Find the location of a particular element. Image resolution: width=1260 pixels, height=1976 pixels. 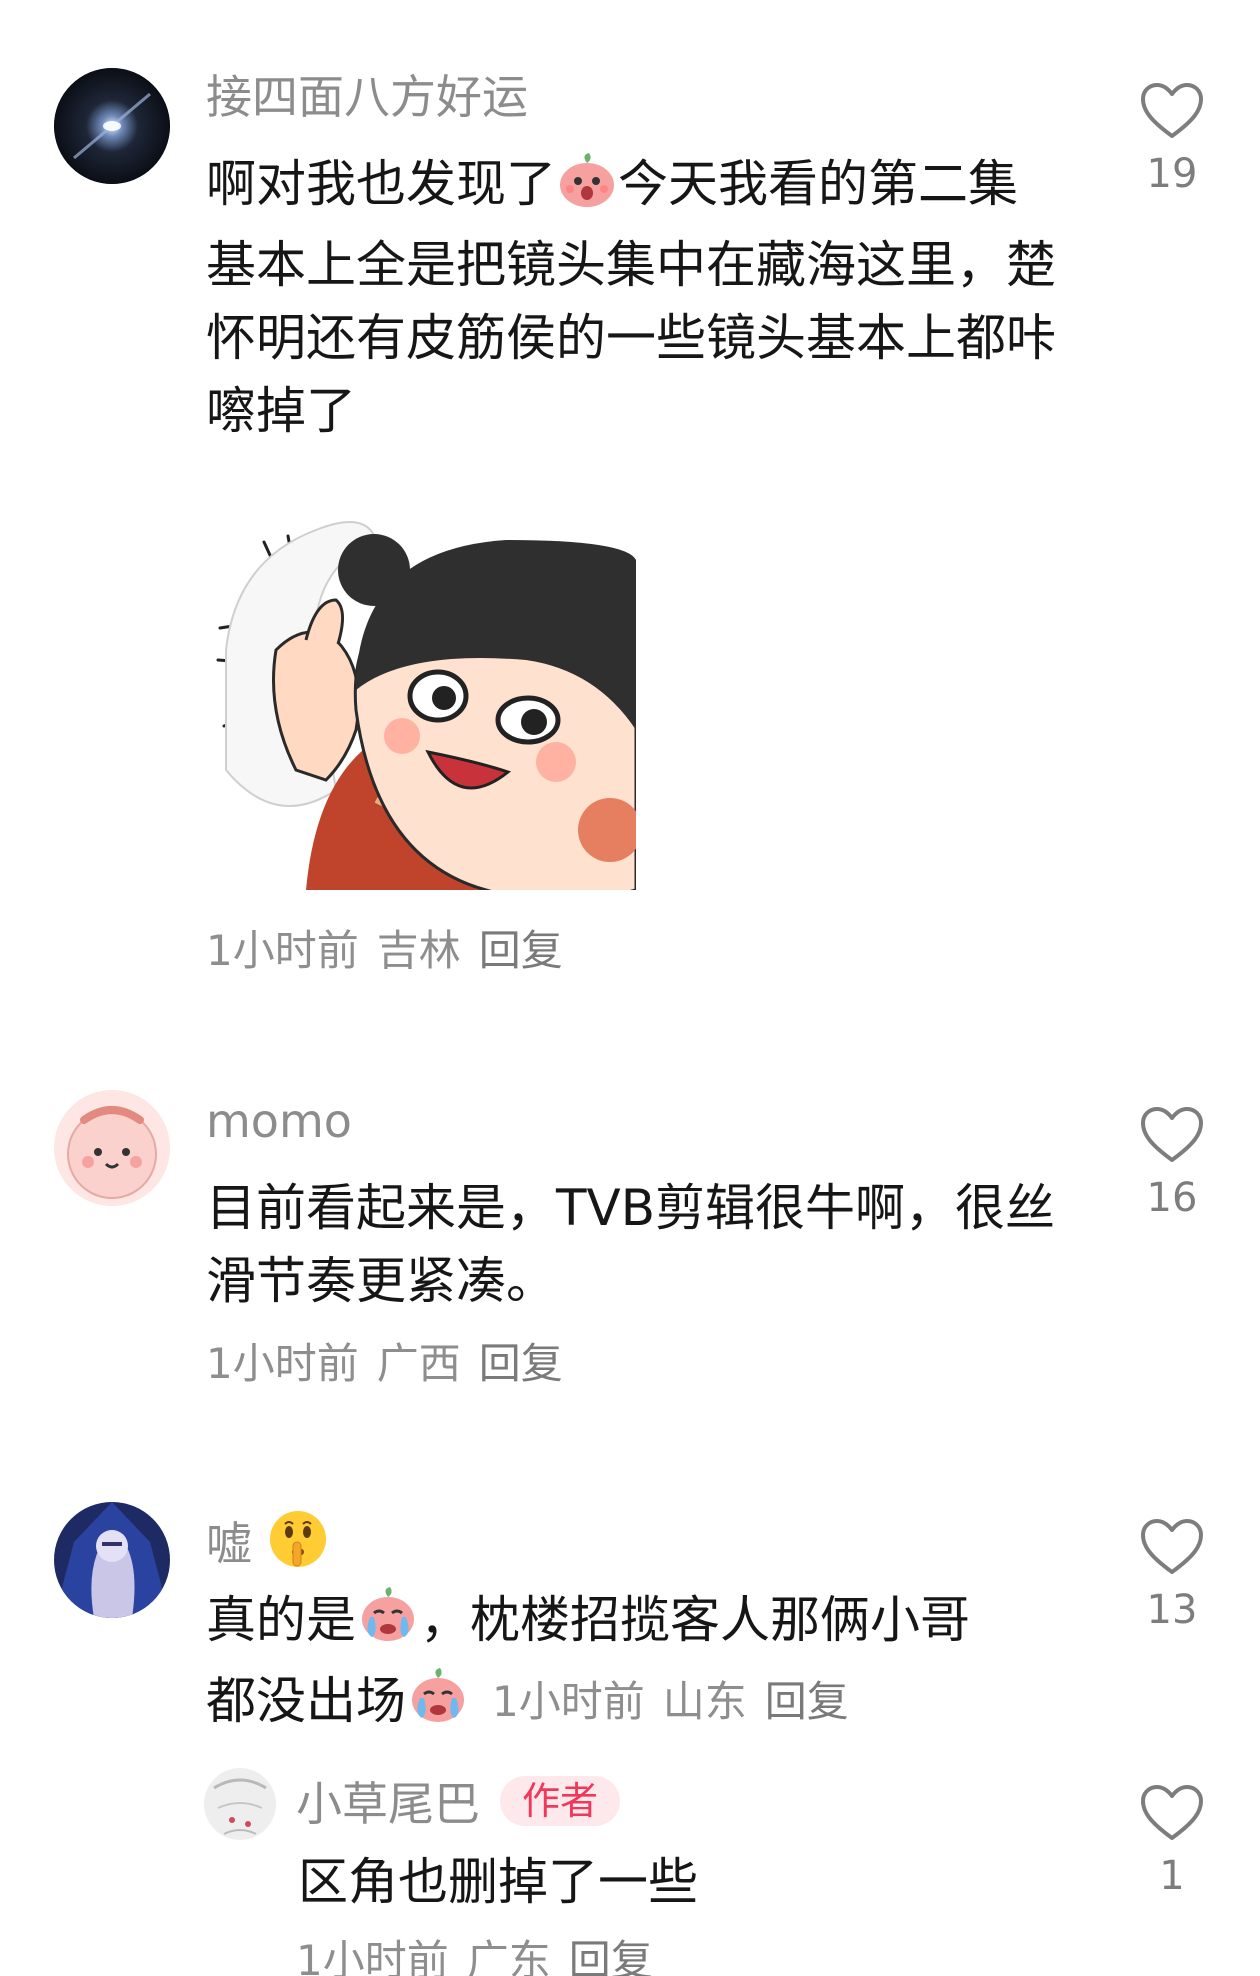

peach-character-avatar-icon is located at coordinates (112, 1148).